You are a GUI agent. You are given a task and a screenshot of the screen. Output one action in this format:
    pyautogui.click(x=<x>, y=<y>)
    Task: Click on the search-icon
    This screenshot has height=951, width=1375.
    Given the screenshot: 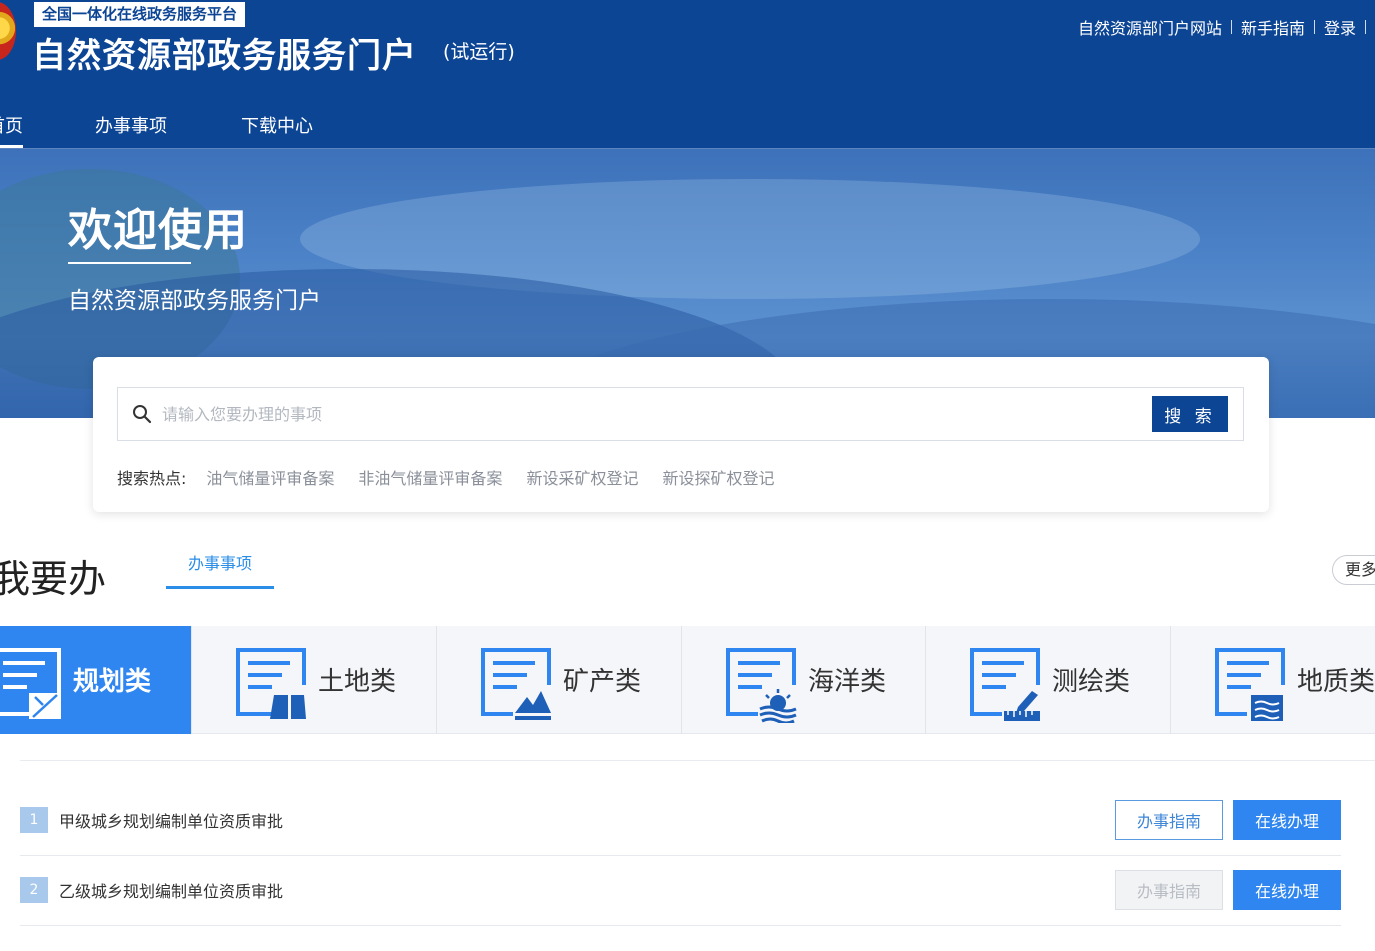 What is the action you would take?
    pyautogui.click(x=142, y=414)
    